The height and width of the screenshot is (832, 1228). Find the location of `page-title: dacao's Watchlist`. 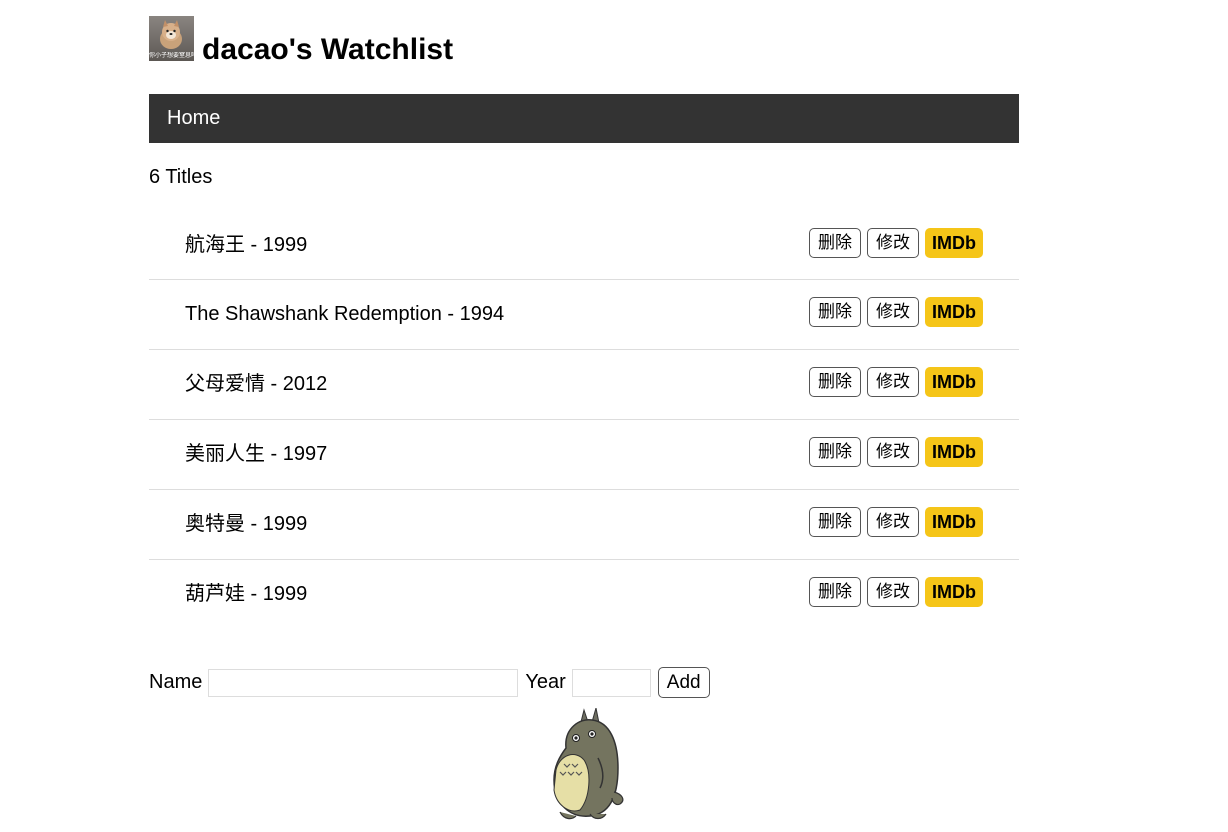

page-title: dacao's Watchlist is located at coordinates (328, 49).